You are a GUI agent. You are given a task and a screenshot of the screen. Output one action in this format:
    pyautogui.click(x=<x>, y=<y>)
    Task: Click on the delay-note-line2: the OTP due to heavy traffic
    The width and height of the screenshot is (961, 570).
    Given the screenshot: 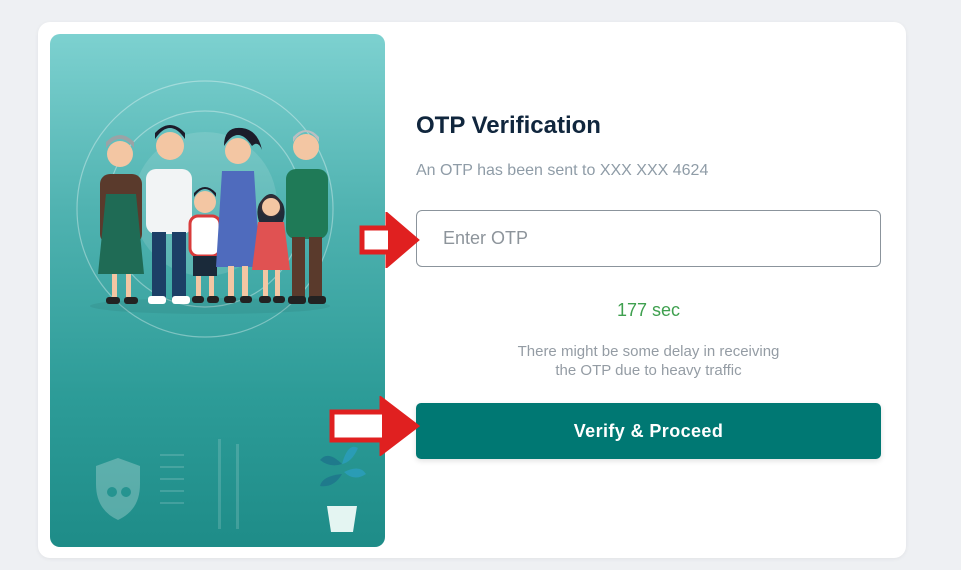 What is the action you would take?
    pyautogui.click(x=648, y=370)
    